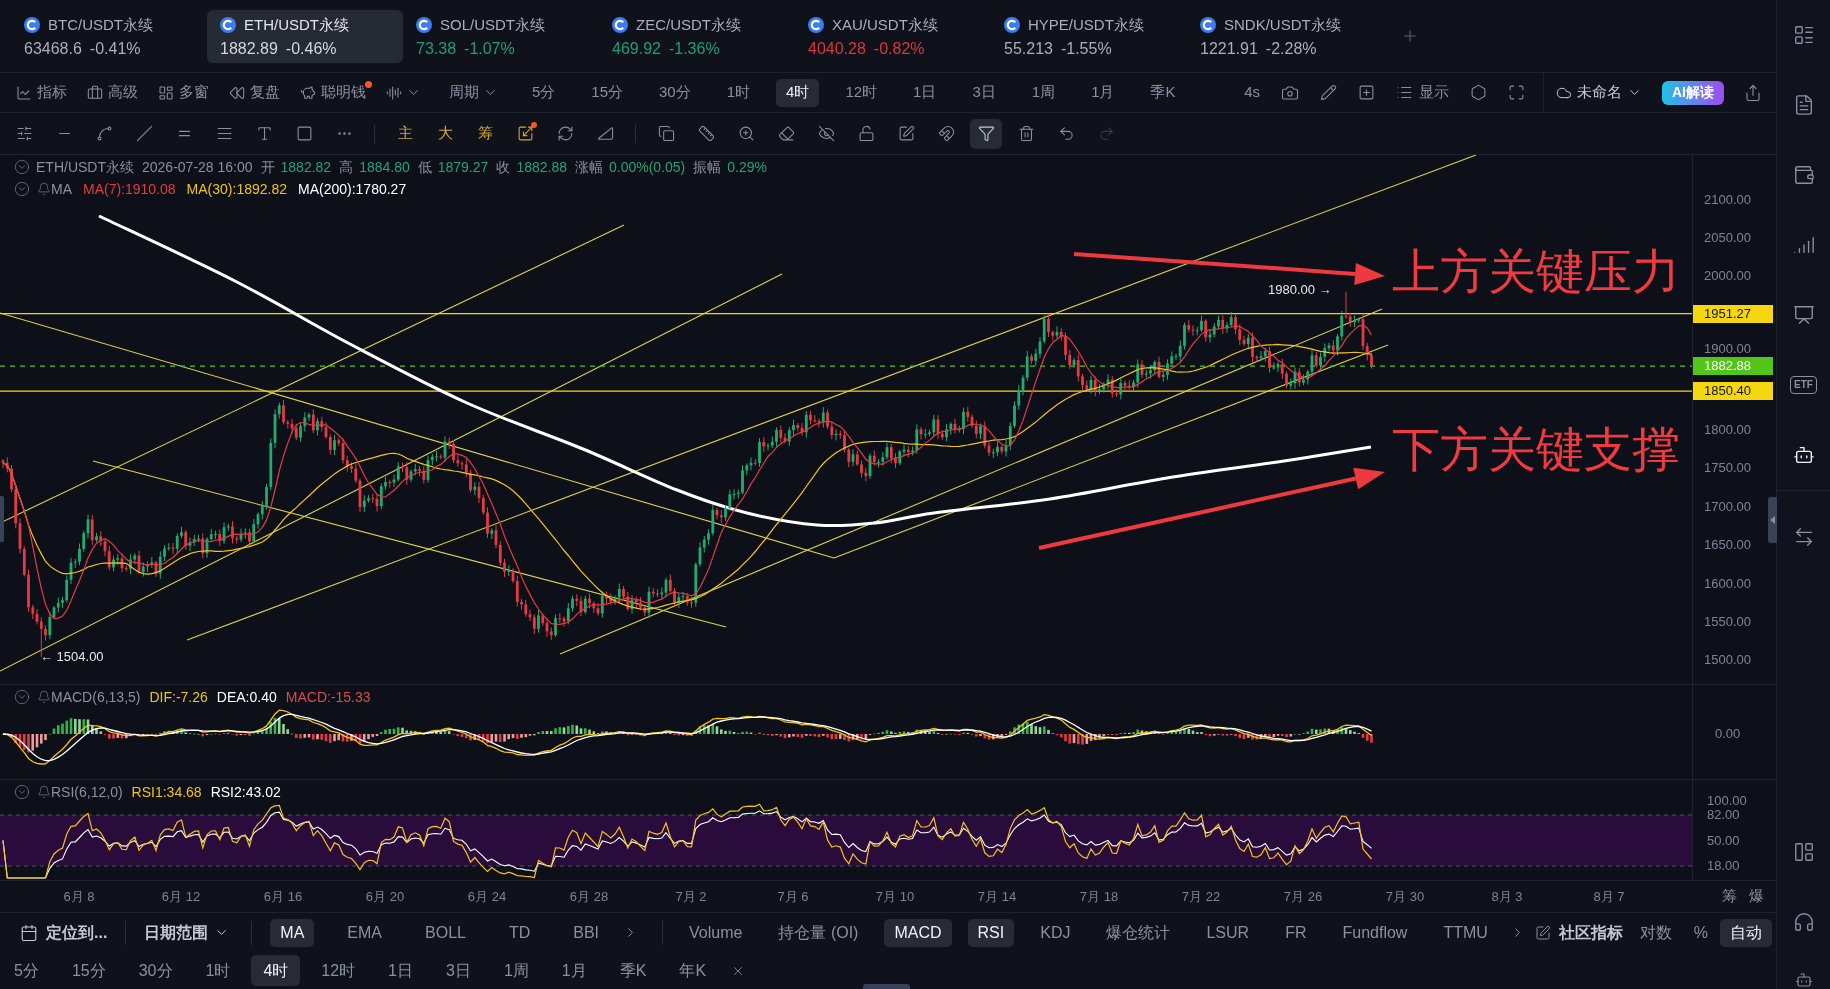  Describe the element at coordinates (1803, 455) in the screenshot. I see `robot-icon` at that location.